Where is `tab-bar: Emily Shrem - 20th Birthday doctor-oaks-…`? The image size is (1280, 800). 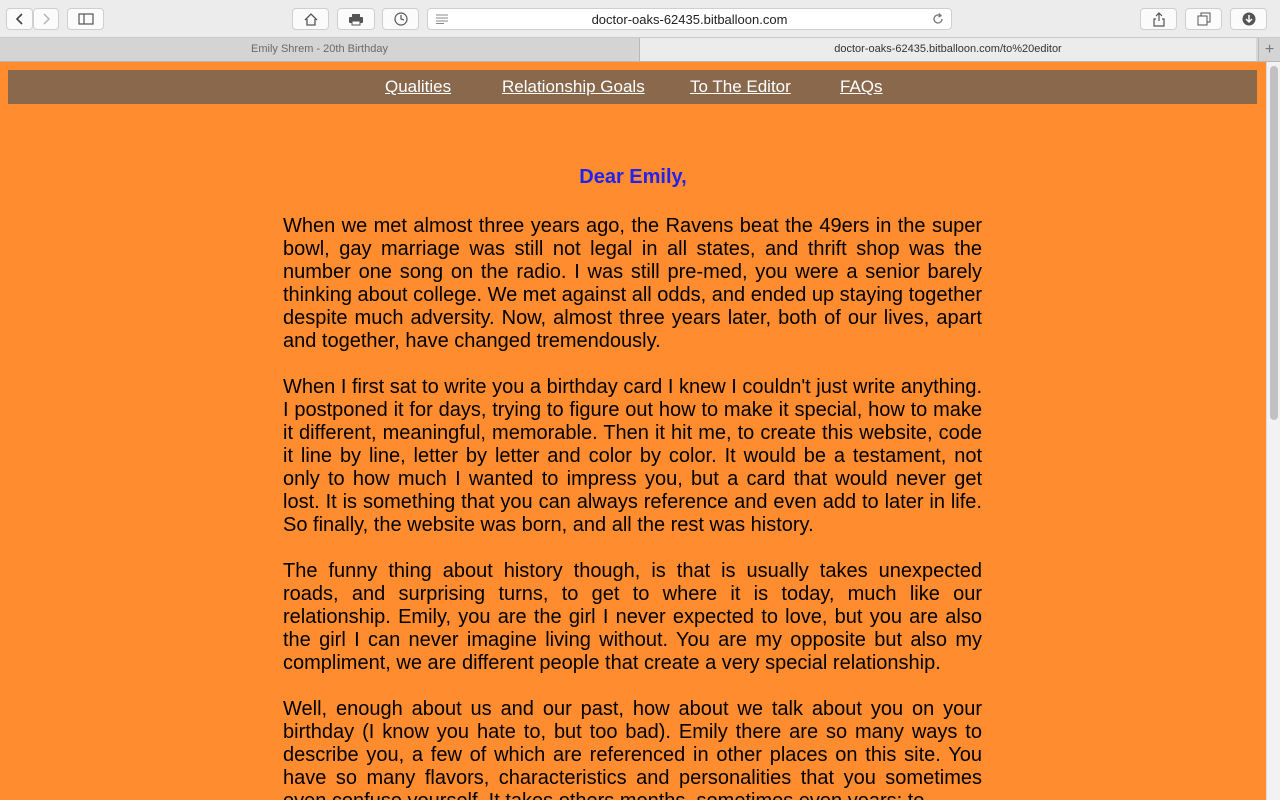
tab-bar: Emily Shrem - 20th Birthday doctor-oaks-… is located at coordinates (640, 50).